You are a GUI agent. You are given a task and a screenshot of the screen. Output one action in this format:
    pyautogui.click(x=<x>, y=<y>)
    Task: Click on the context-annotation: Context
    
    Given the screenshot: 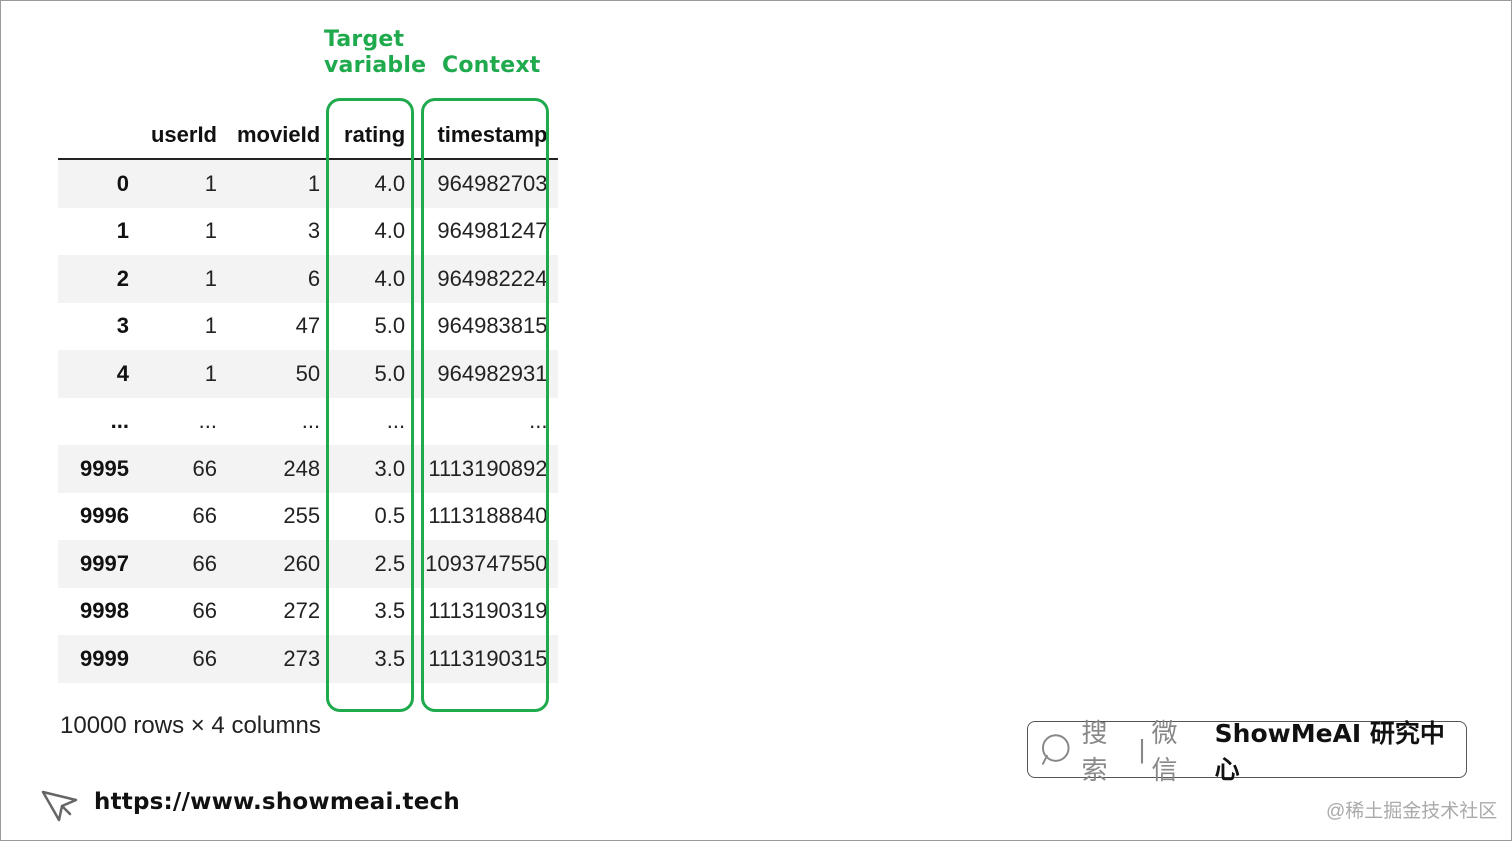 What is the action you would take?
    pyautogui.click(x=491, y=65)
    